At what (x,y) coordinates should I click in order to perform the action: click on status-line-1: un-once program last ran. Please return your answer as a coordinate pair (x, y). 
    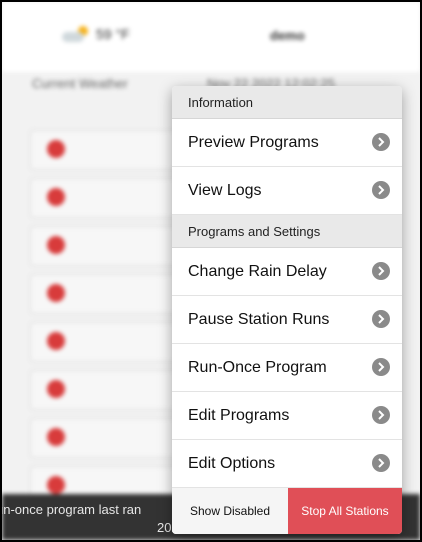
    Looking at the image, I should click on (71, 509).